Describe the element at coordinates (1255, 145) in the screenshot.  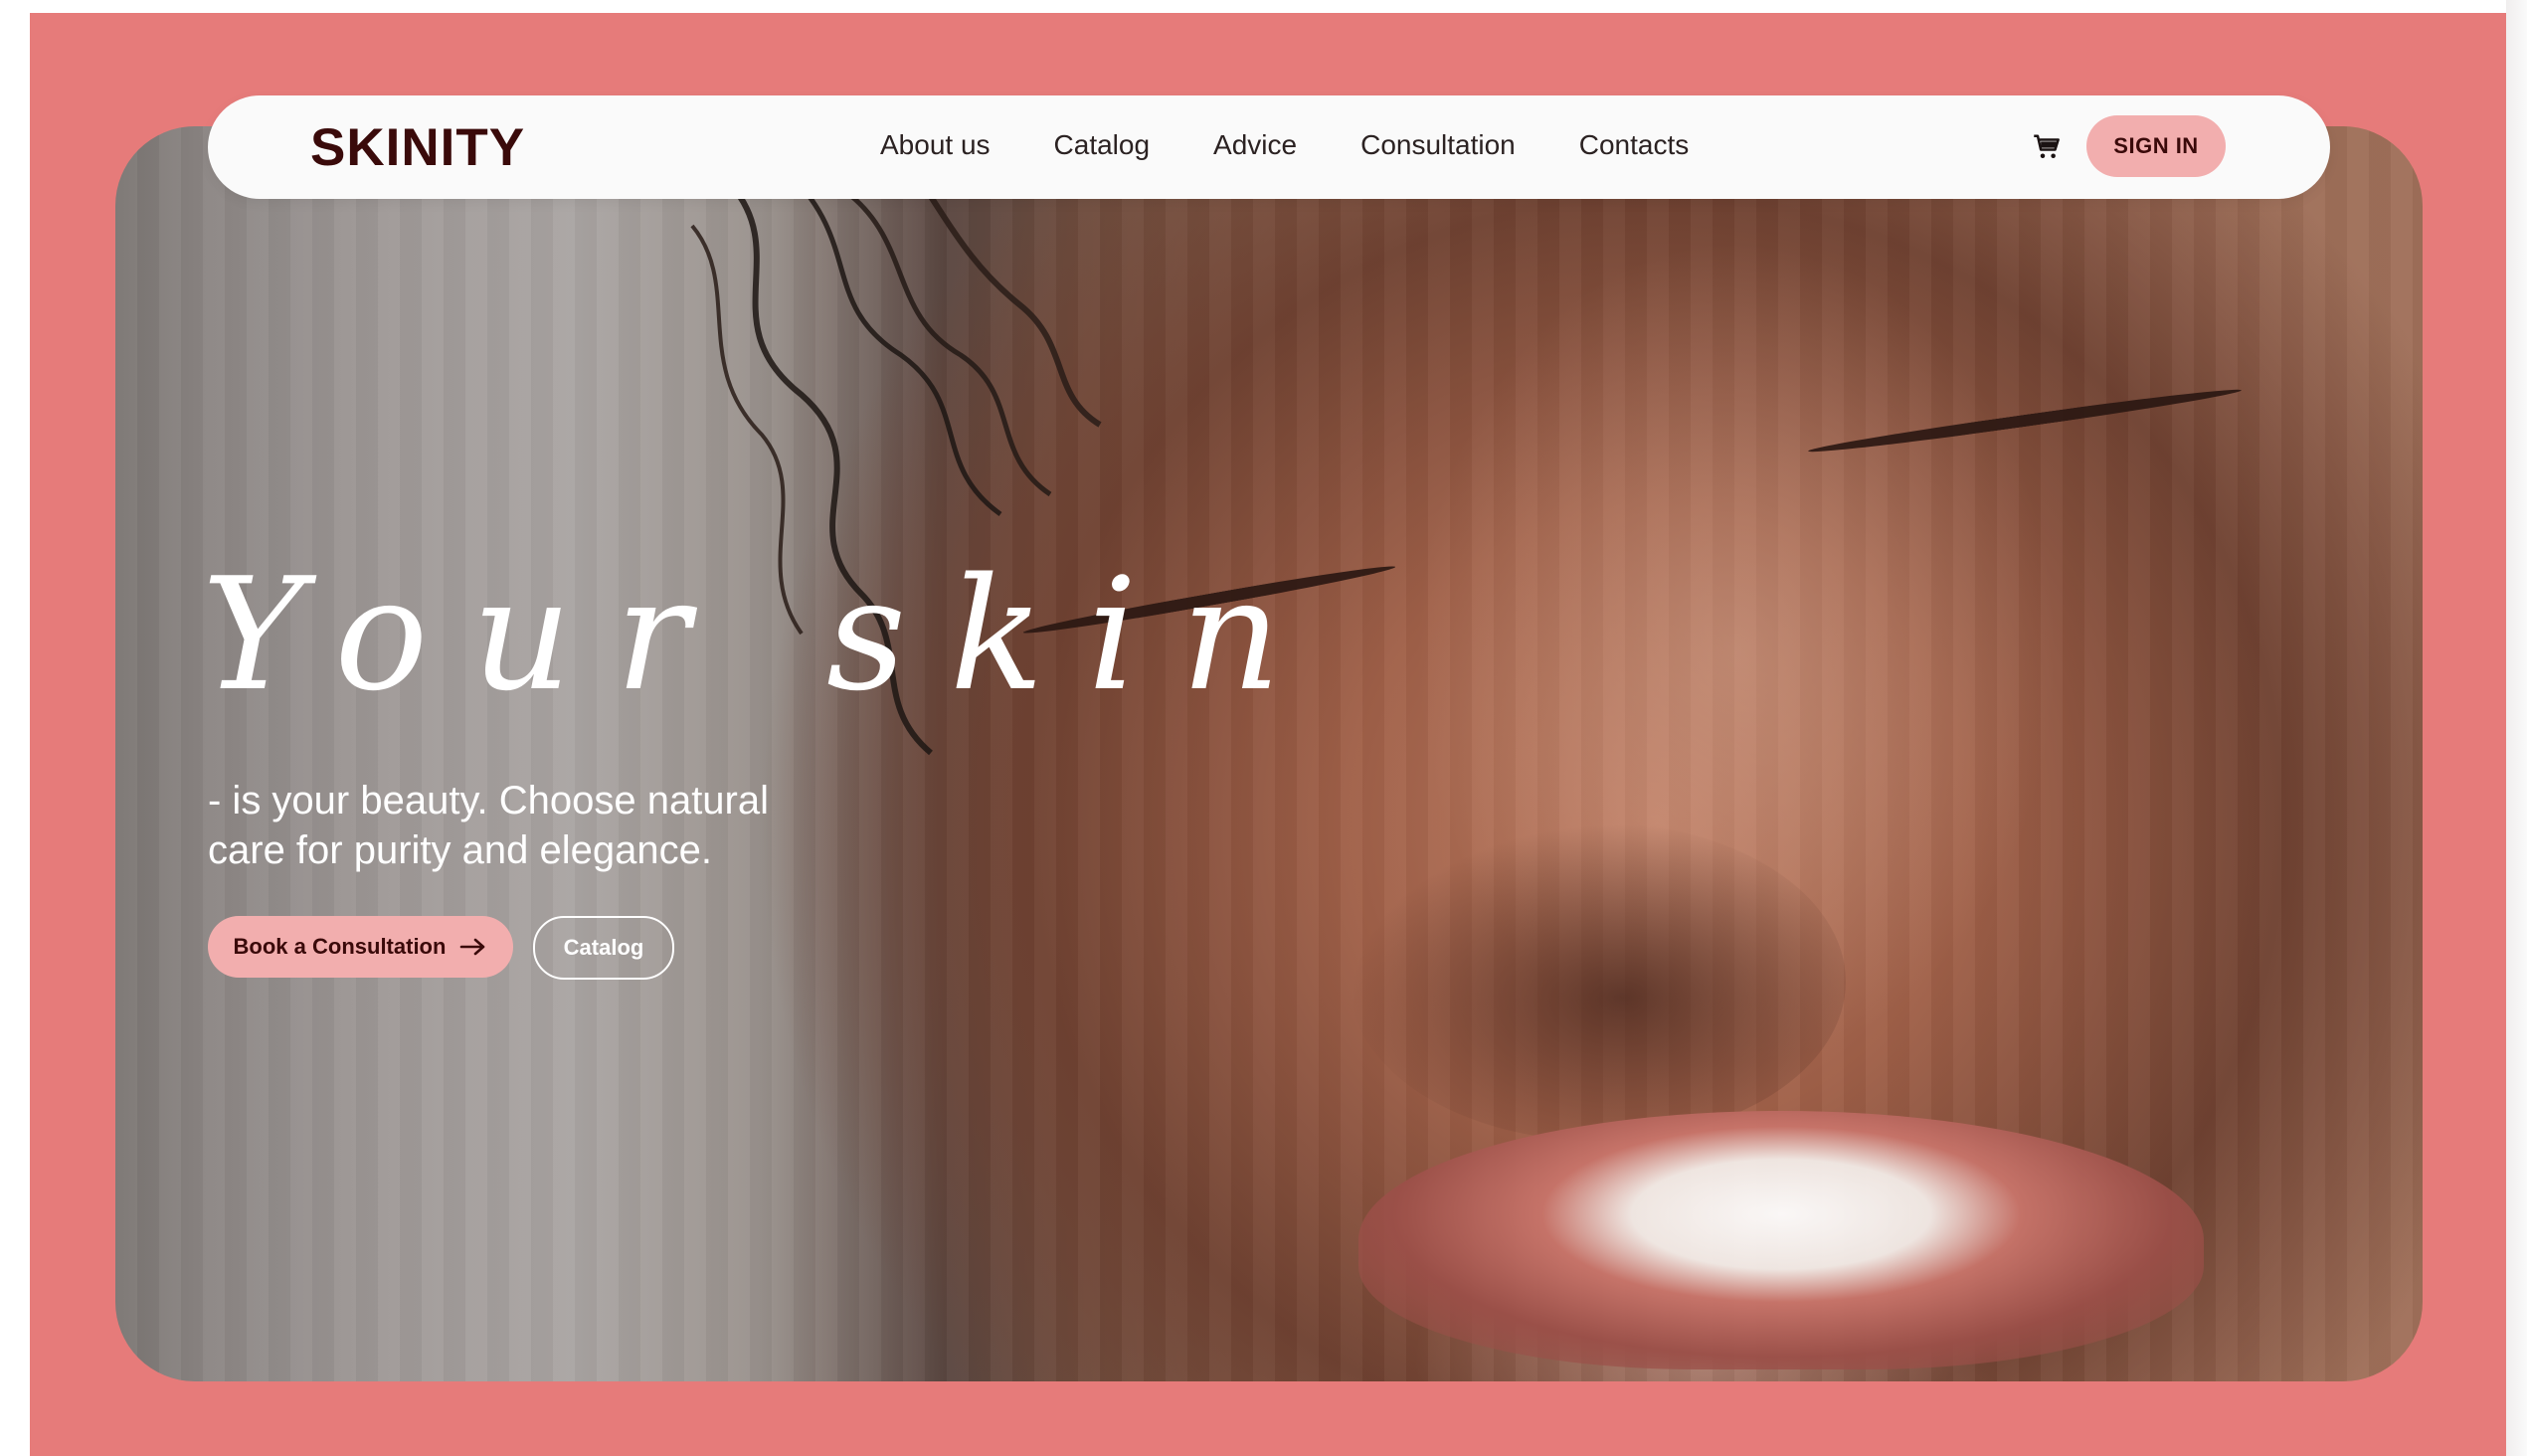
I see `nav-advice: Advice` at that location.